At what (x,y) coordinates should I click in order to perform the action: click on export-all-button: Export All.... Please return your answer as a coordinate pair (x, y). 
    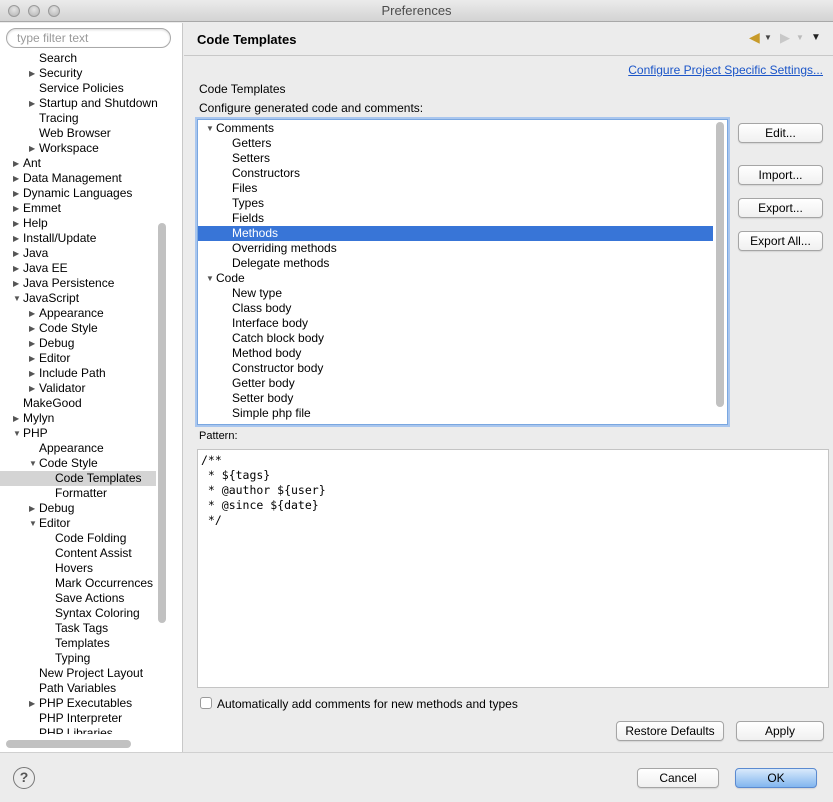
    Looking at the image, I should click on (780, 241).